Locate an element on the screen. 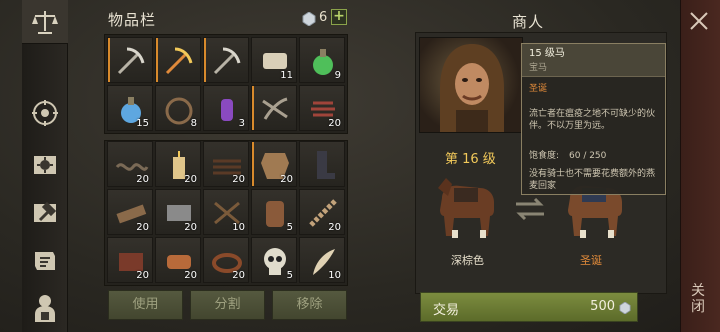 The image size is (720, 332). sidebar-item-crafting is located at coordinates (45, 213).